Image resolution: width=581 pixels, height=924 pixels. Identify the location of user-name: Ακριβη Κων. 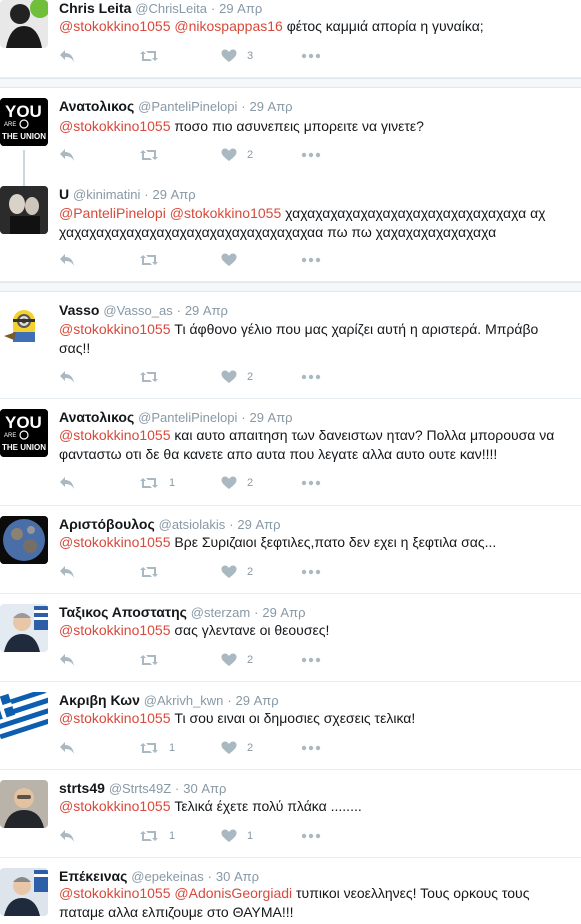
(99, 700).